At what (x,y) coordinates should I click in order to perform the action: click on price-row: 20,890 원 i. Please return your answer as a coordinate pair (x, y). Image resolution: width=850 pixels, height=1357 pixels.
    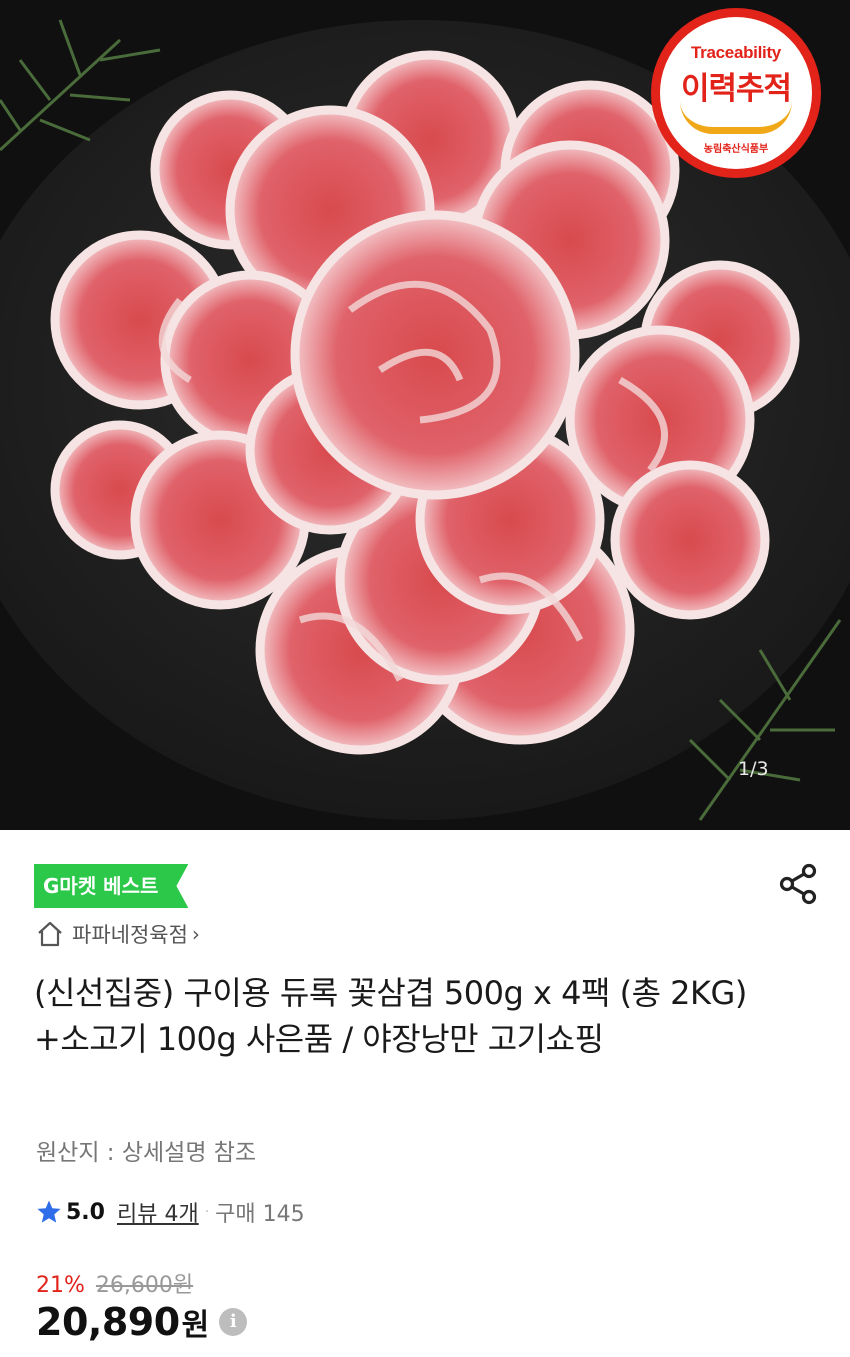
    Looking at the image, I should click on (142, 1322).